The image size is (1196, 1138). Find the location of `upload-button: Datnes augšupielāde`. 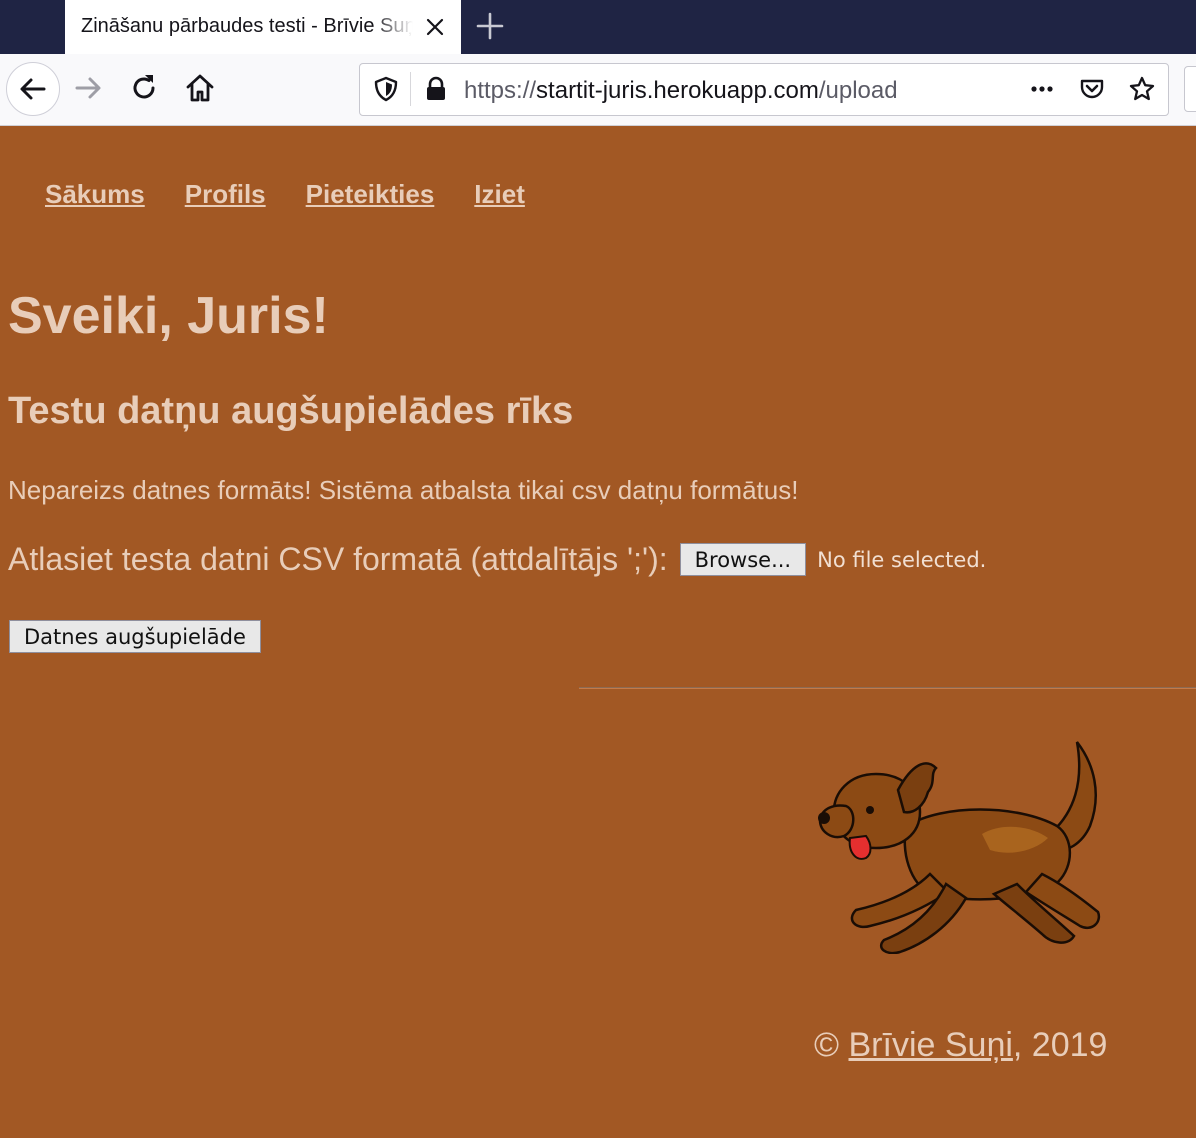

upload-button: Datnes augšupielāde is located at coordinates (135, 636).